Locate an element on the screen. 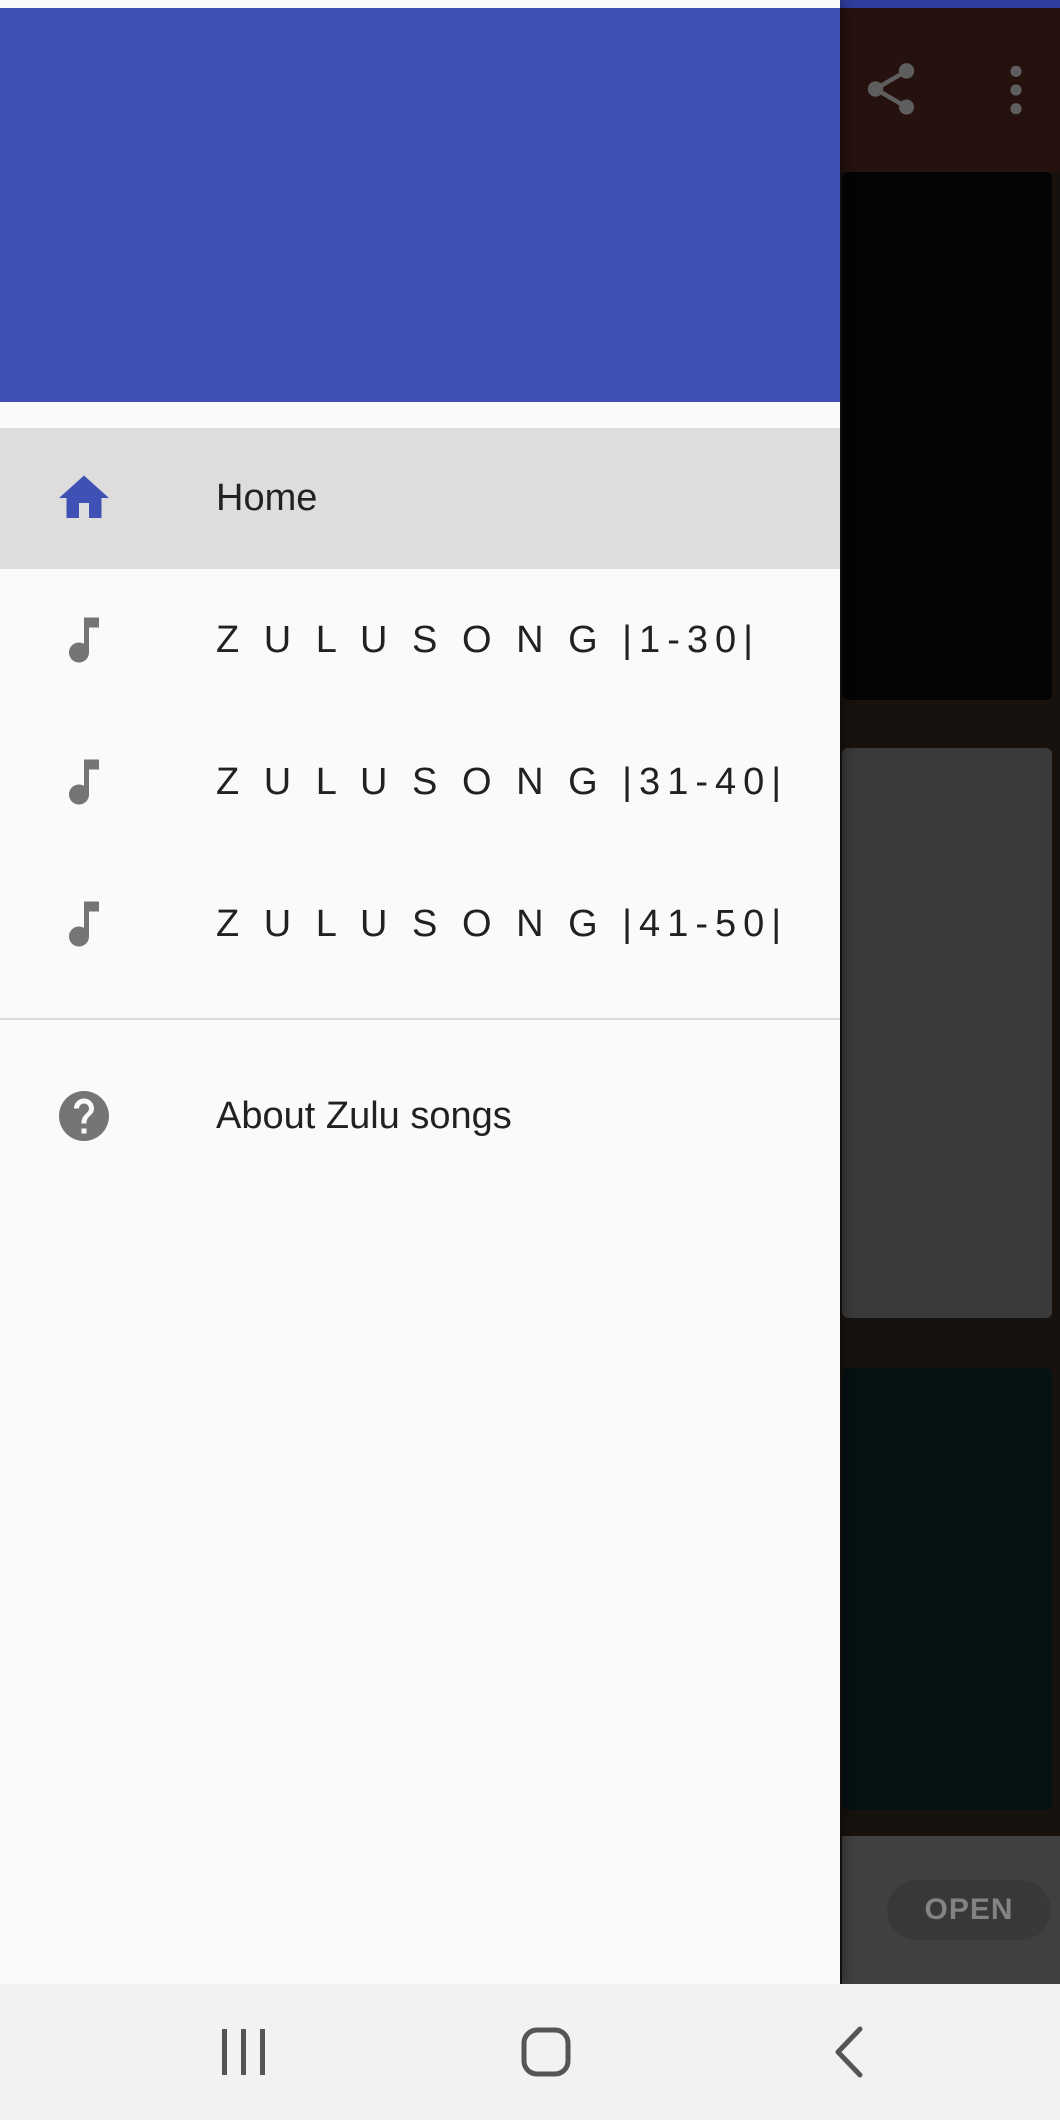  system-navigation-bar is located at coordinates (530, 2052).